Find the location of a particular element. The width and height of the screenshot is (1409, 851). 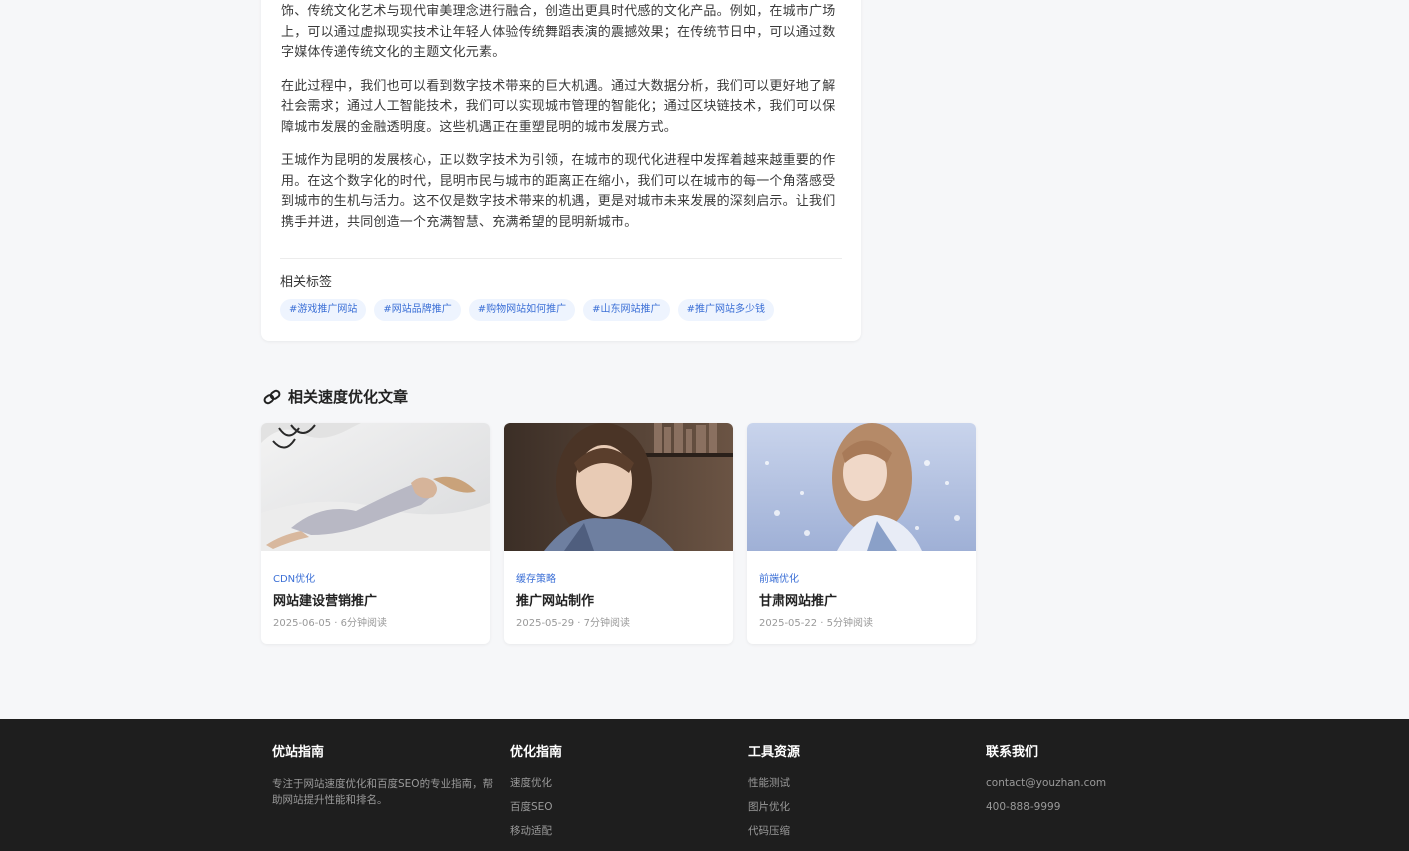

contact-phone: 400-888-9999 is located at coordinates (1023, 807).